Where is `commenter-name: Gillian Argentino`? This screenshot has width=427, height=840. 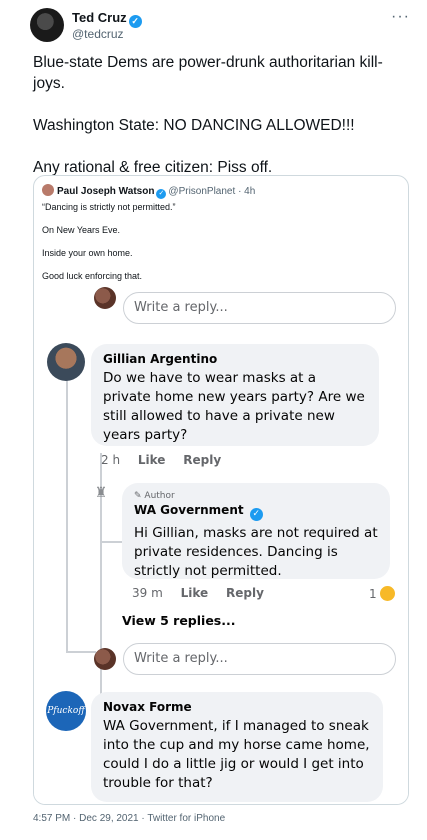
commenter-name: Gillian Argentino is located at coordinates (160, 359).